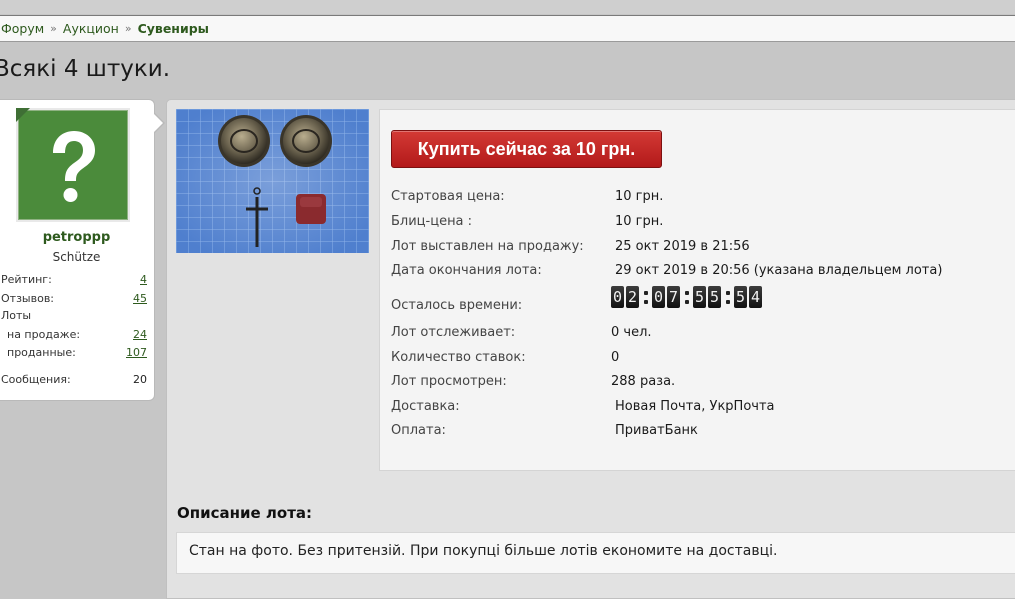 The image size is (1015, 599). What do you see at coordinates (639, 196) in the screenshot?
I see `start-price-value: 10 грн.` at bounding box center [639, 196].